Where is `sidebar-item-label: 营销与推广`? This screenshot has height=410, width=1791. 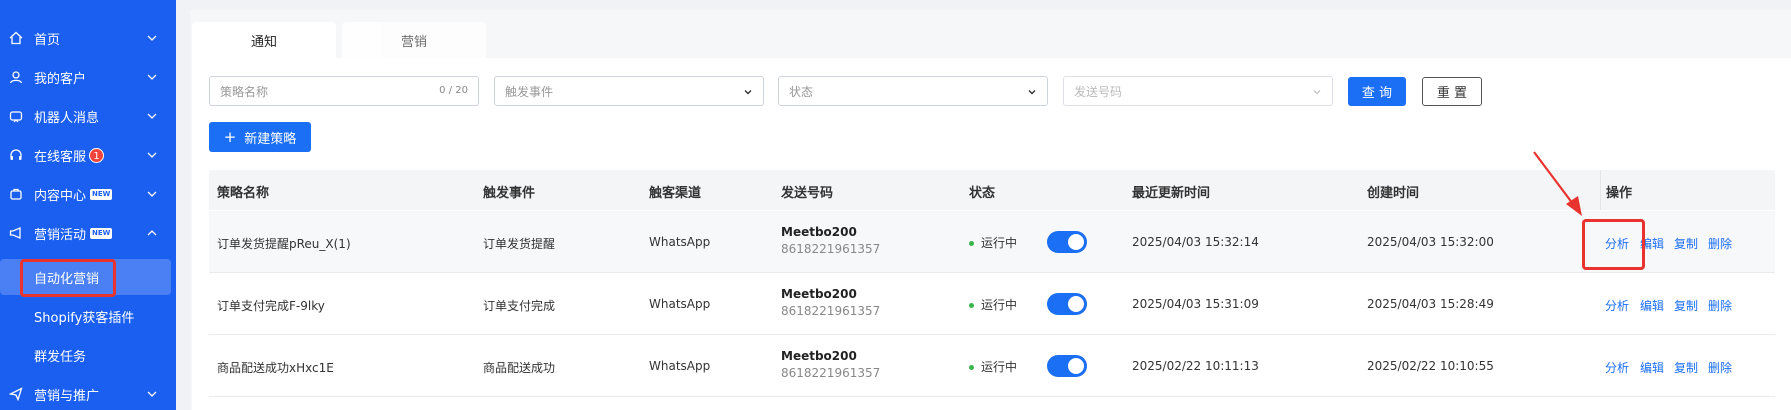 sidebar-item-label: 营销与推广 is located at coordinates (67, 396).